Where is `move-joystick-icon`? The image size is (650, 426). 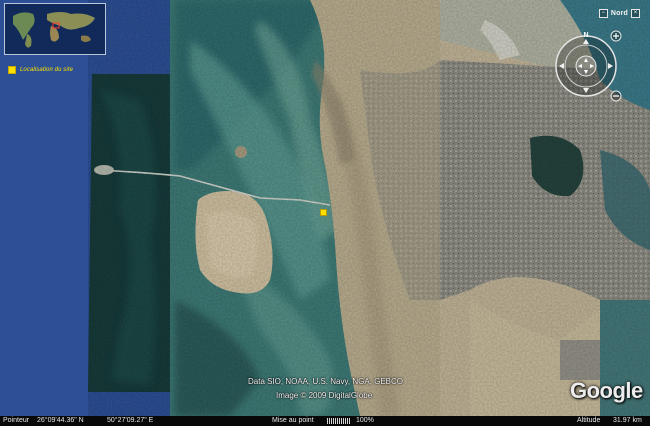
move-joystick-icon is located at coordinates (586, 66).